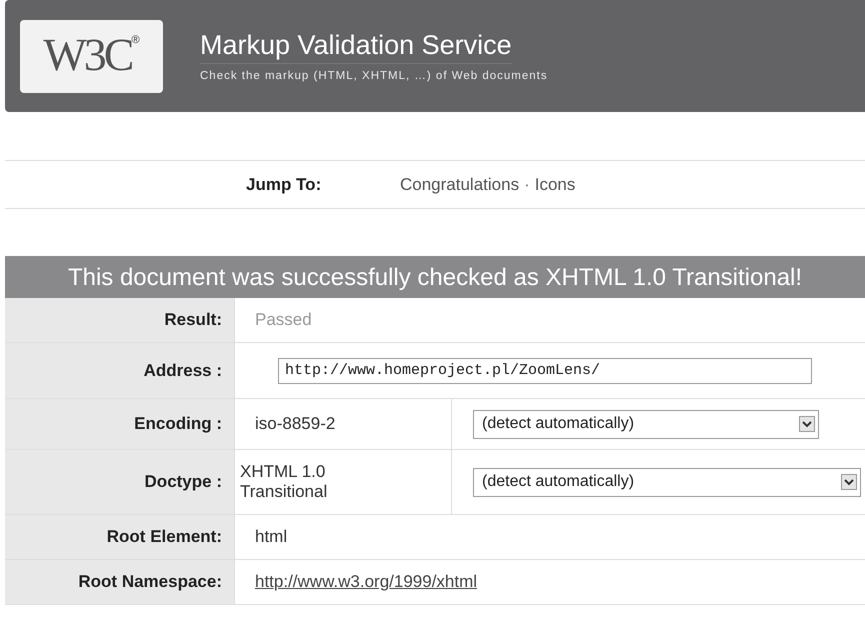  What do you see at coordinates (283, 320) in the screenshot?
I see `row-value: Passed` at bounding box center [283, 320].